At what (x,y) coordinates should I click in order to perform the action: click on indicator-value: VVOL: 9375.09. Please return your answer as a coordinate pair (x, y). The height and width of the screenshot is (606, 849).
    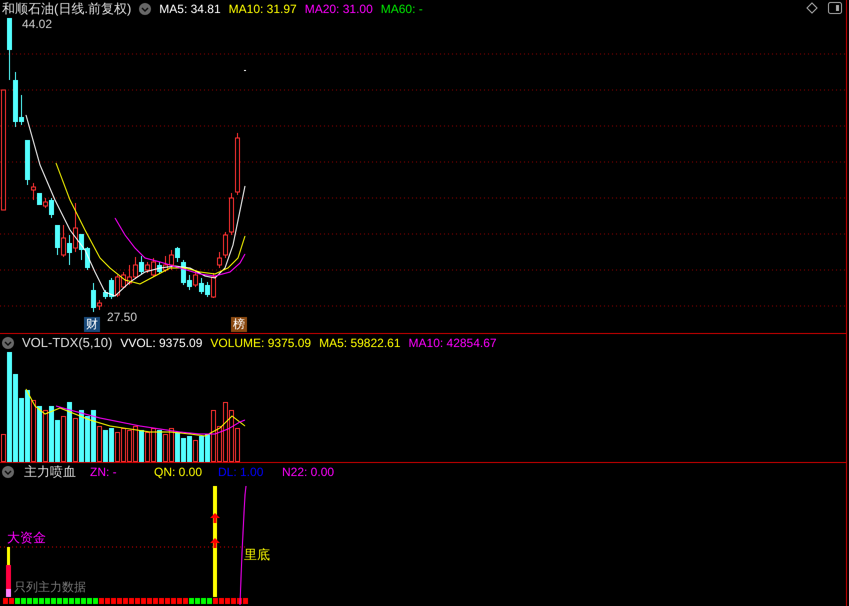
    Looking at the image, I should click on (161, 343).